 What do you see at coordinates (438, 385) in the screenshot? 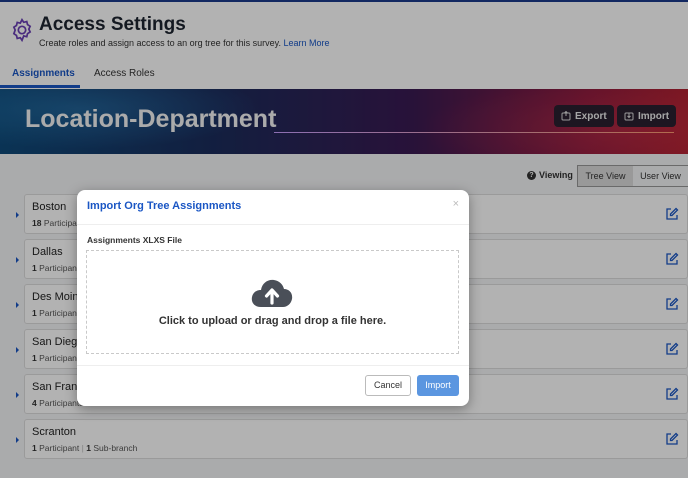
I see `import-button: Import` at bounding box center [438, 385].